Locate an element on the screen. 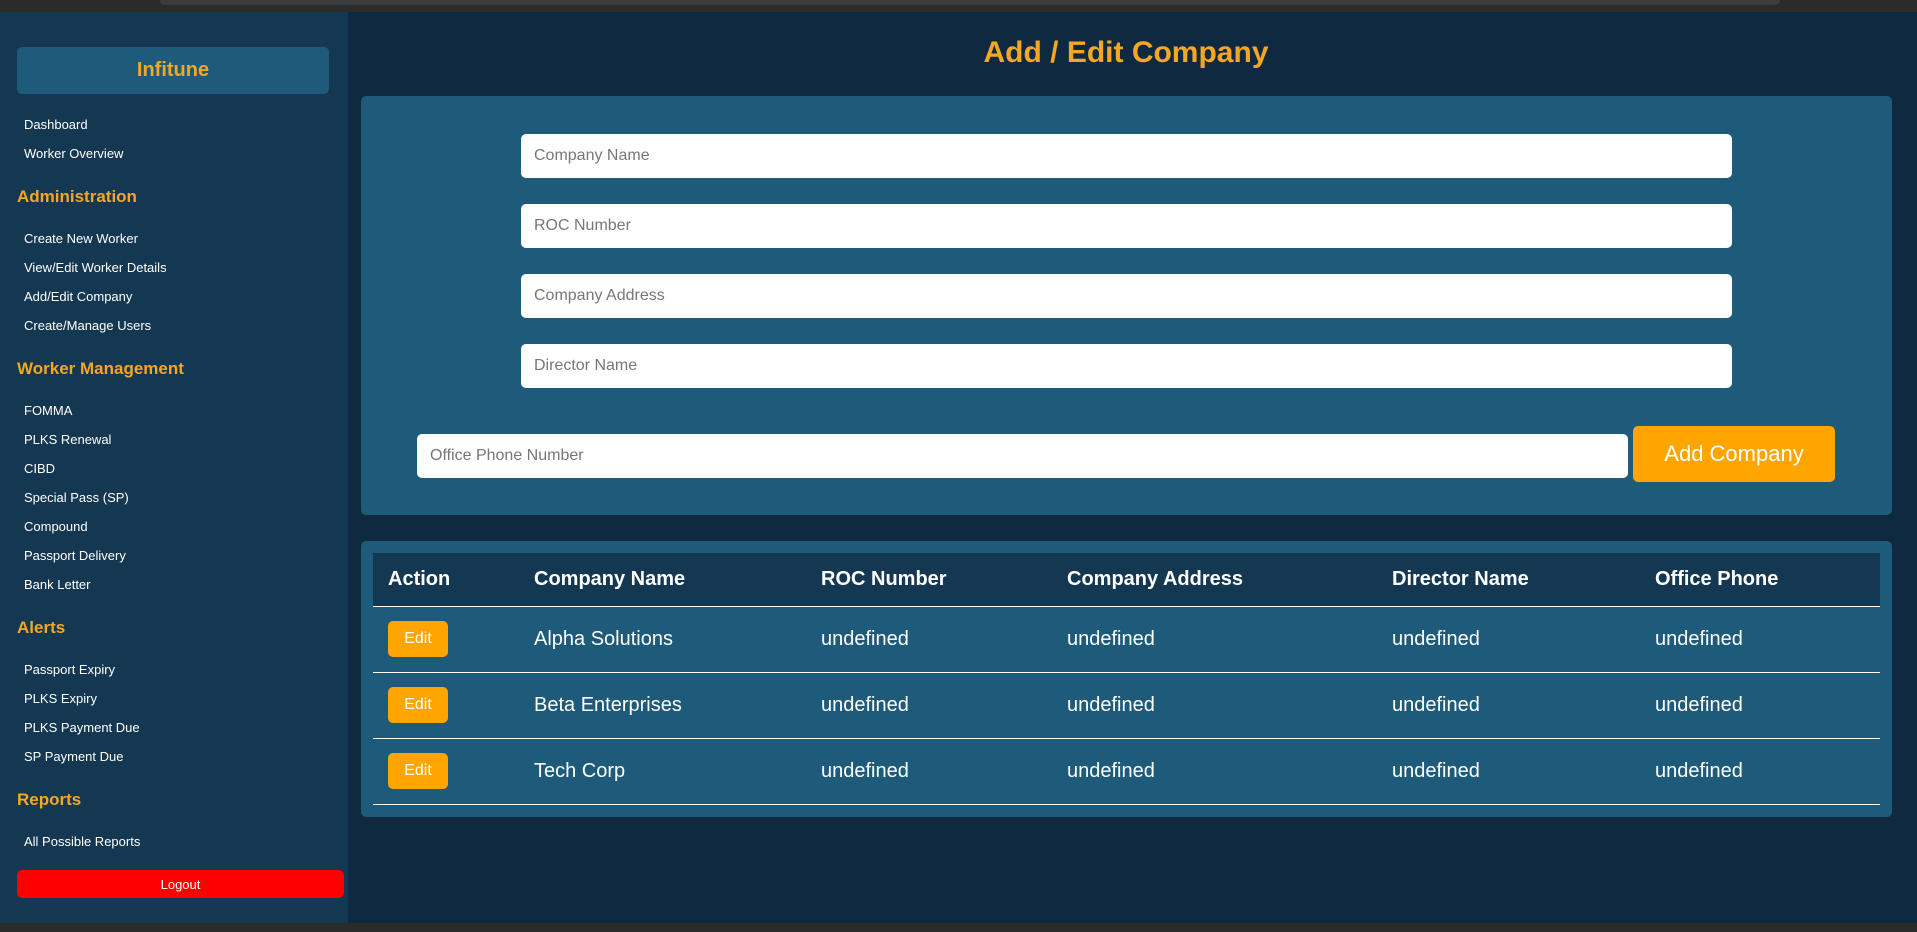  nav-cibd: CIBD is located at coordinates (39, 468).